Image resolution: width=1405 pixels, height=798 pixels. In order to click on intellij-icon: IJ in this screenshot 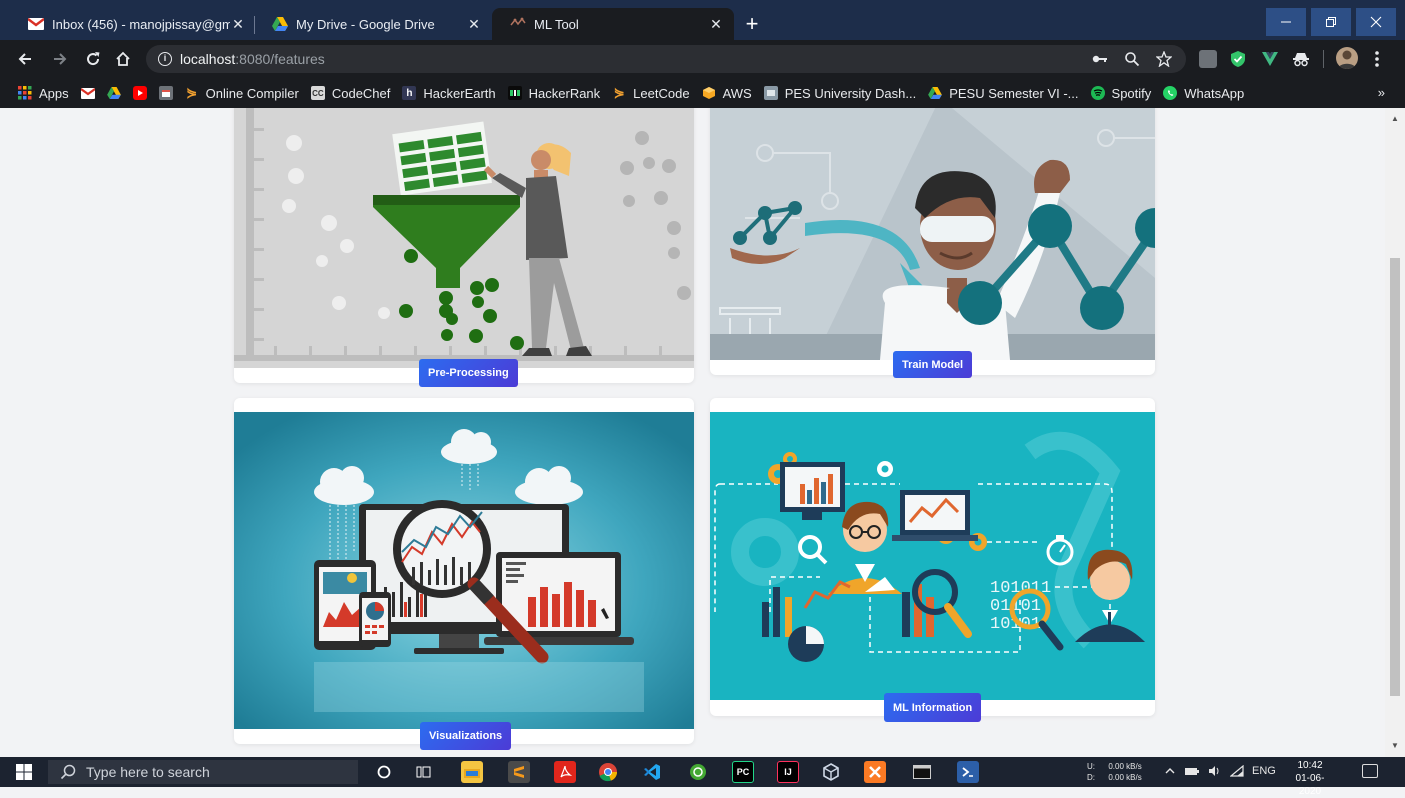, I will do `click(788, 772)`.